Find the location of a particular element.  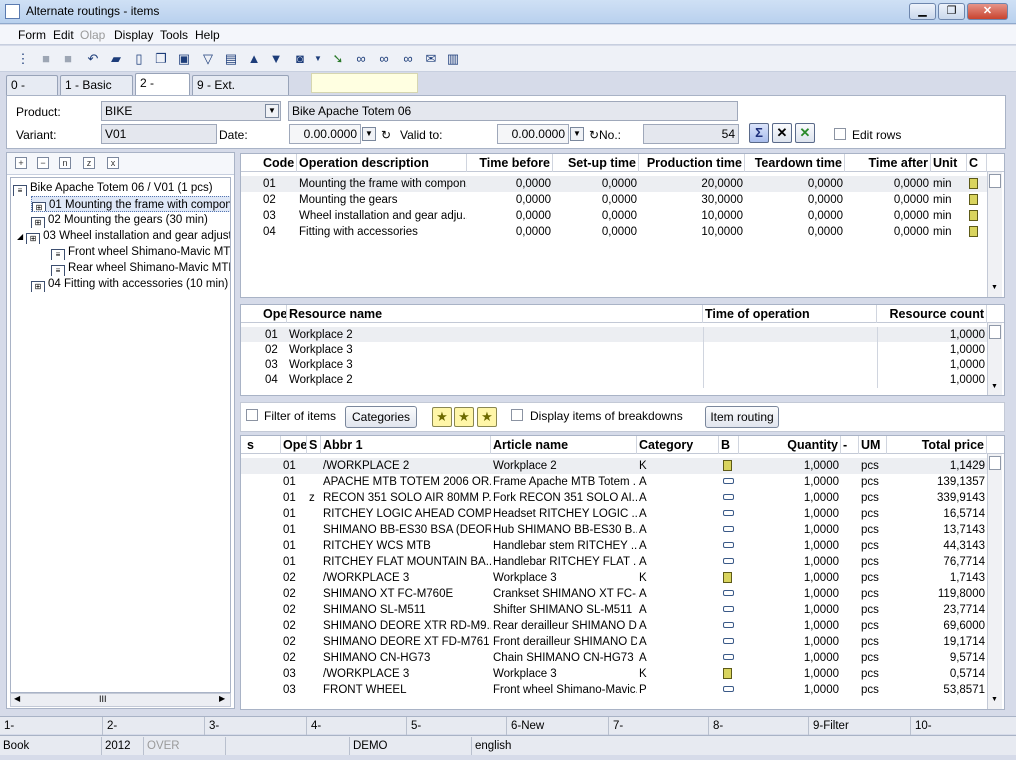

tree-node-op-01: ⊞01 Mounting the frame with components is located at coordinates (130, 204).